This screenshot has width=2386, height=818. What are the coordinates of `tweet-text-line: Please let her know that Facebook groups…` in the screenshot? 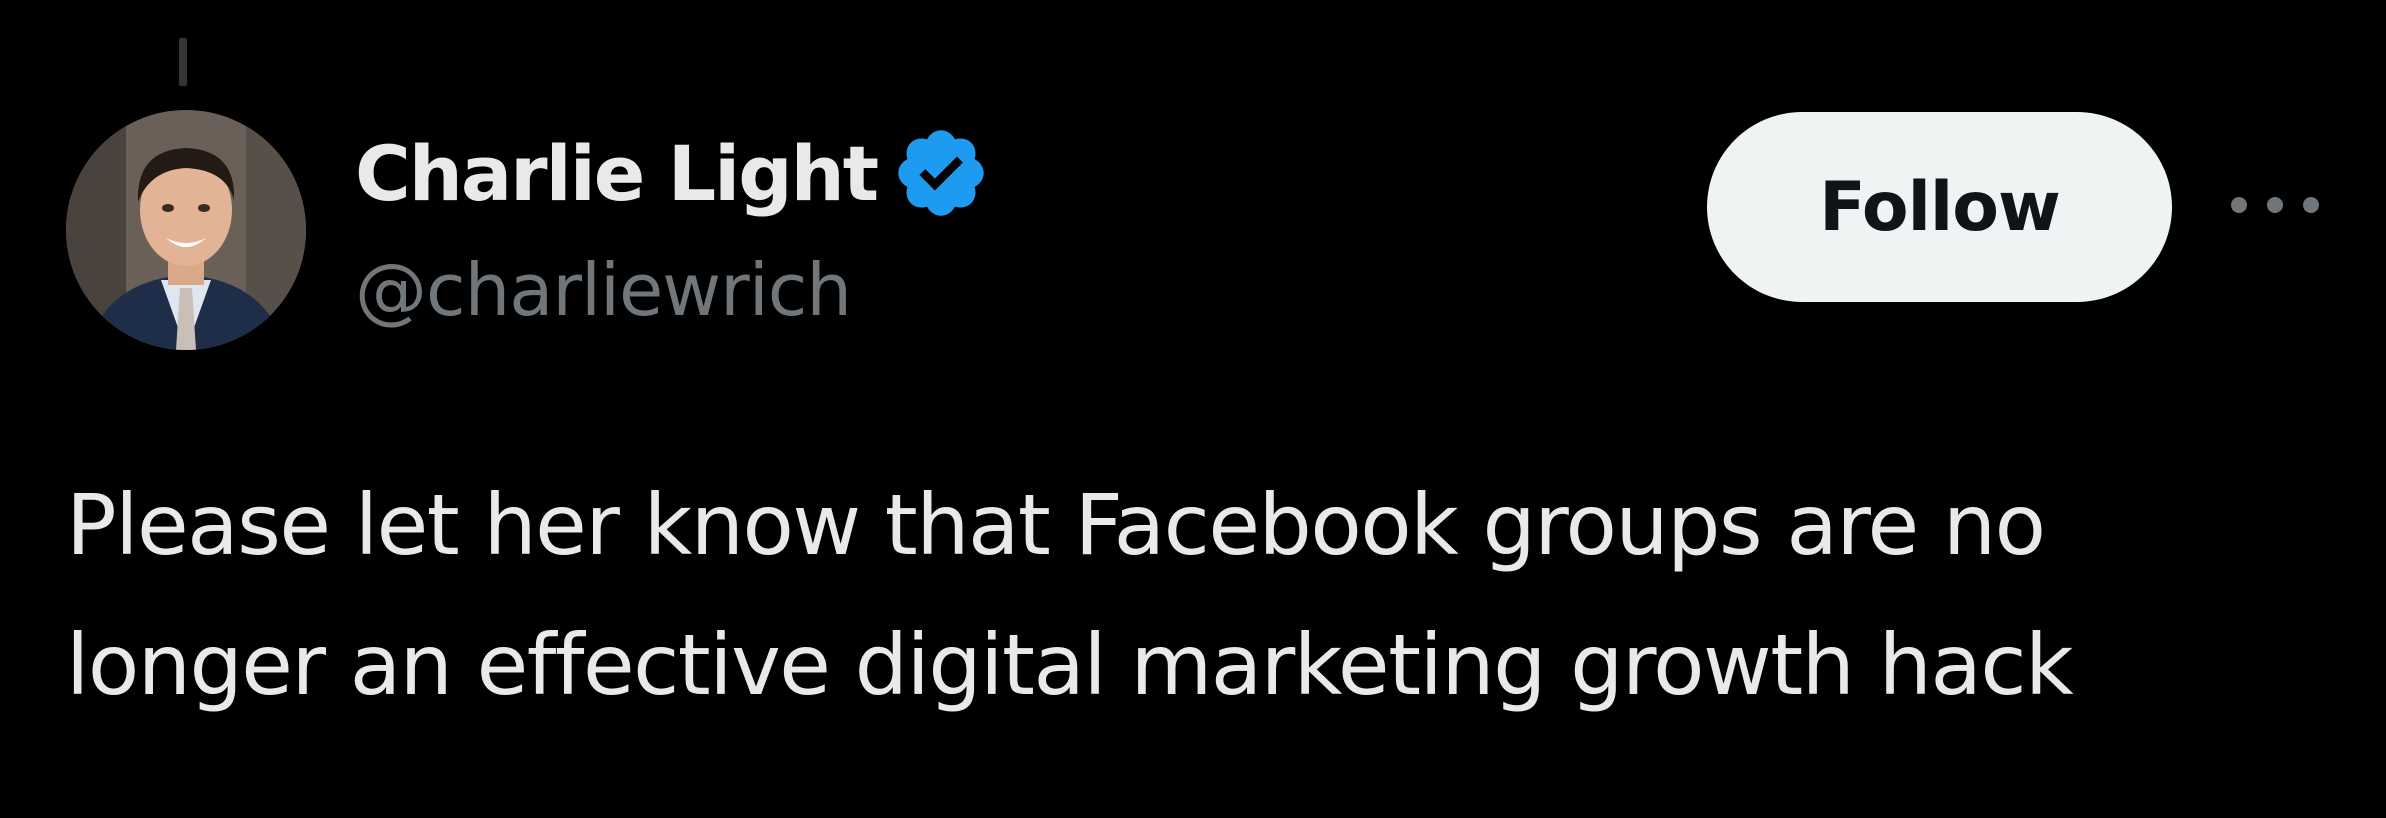 It's located at (1056, 525).